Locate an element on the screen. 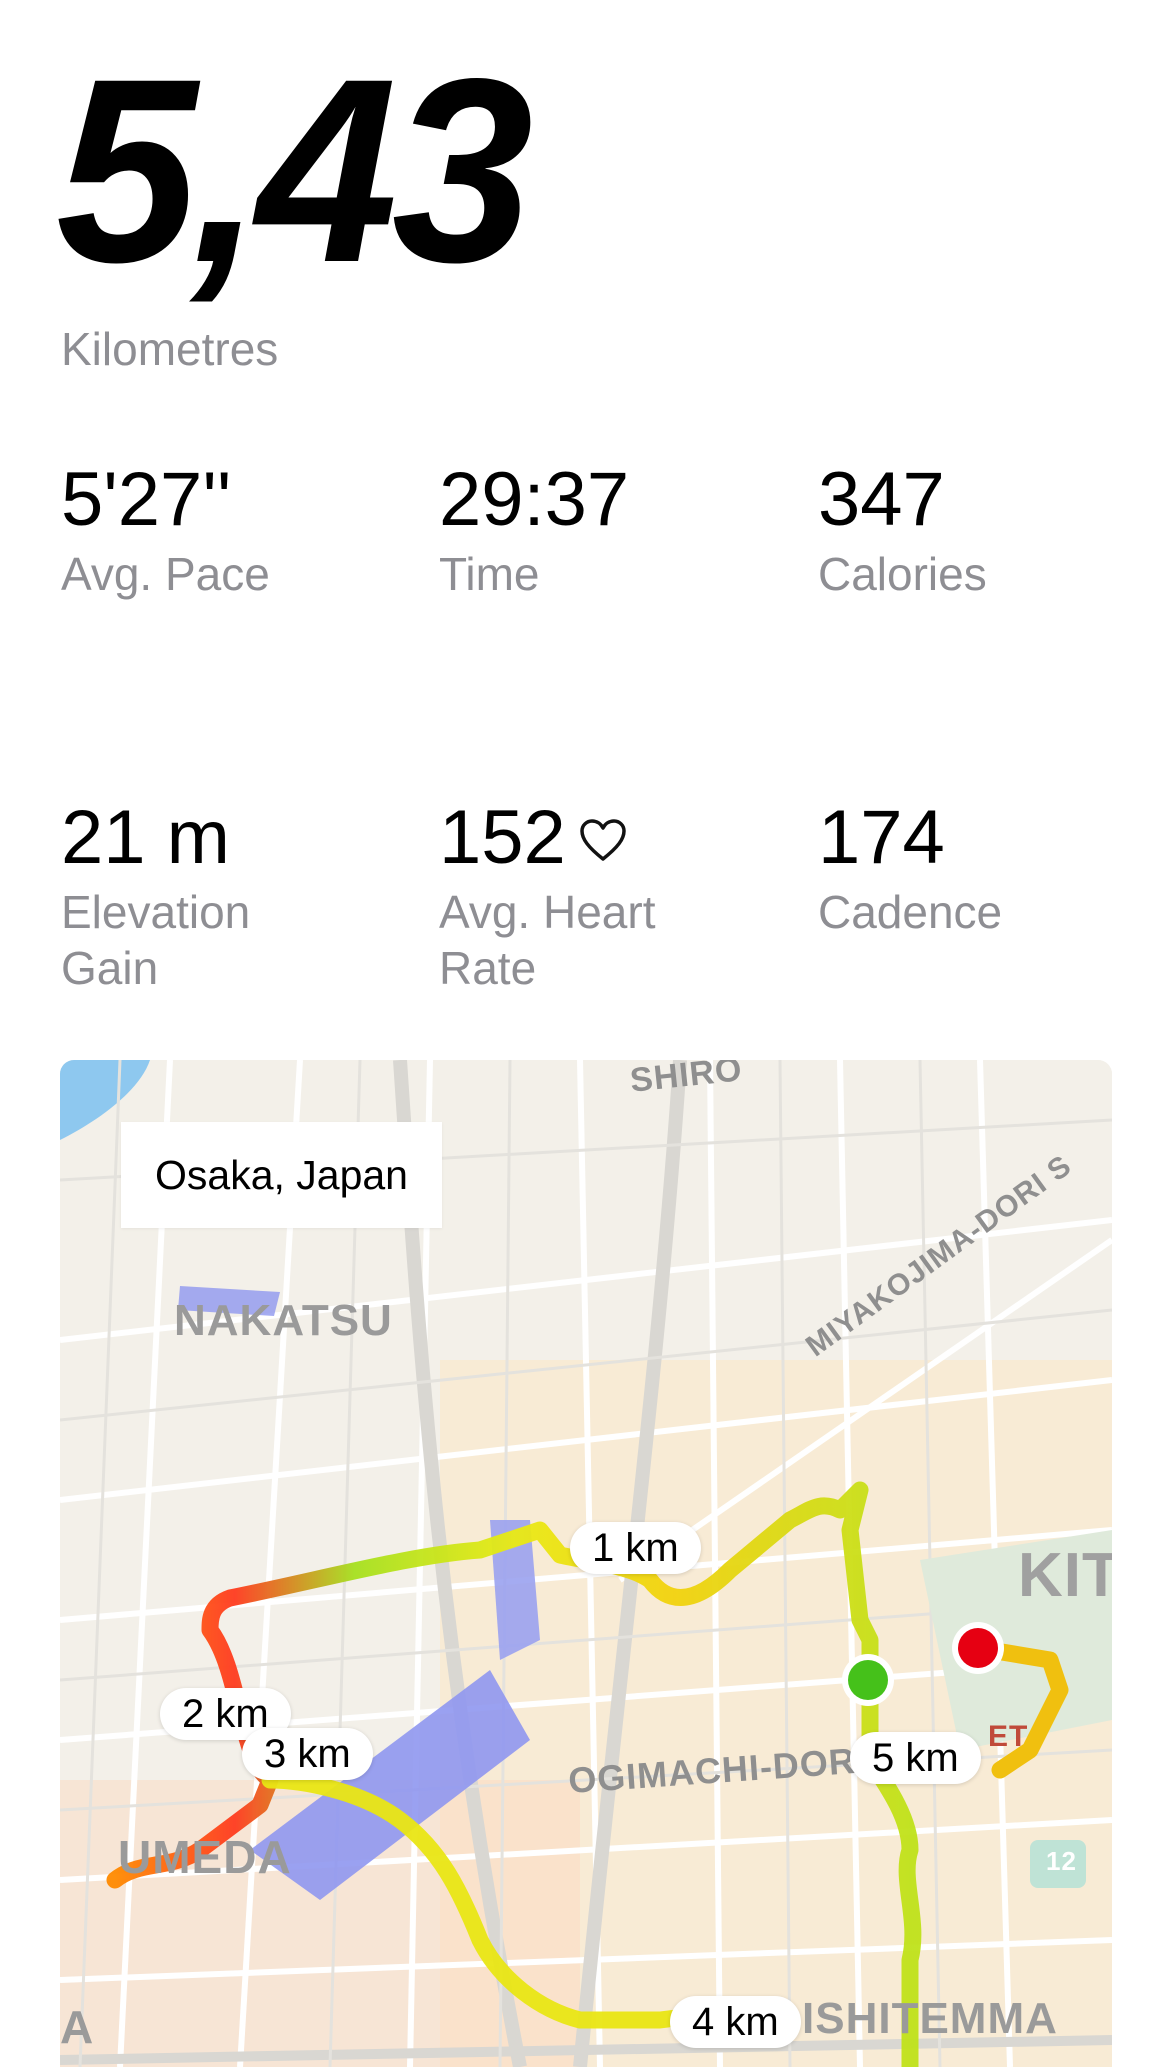  stat-avg-heart-rate: 152 Avg. Heart Rate is located at coordinates (604, 898).